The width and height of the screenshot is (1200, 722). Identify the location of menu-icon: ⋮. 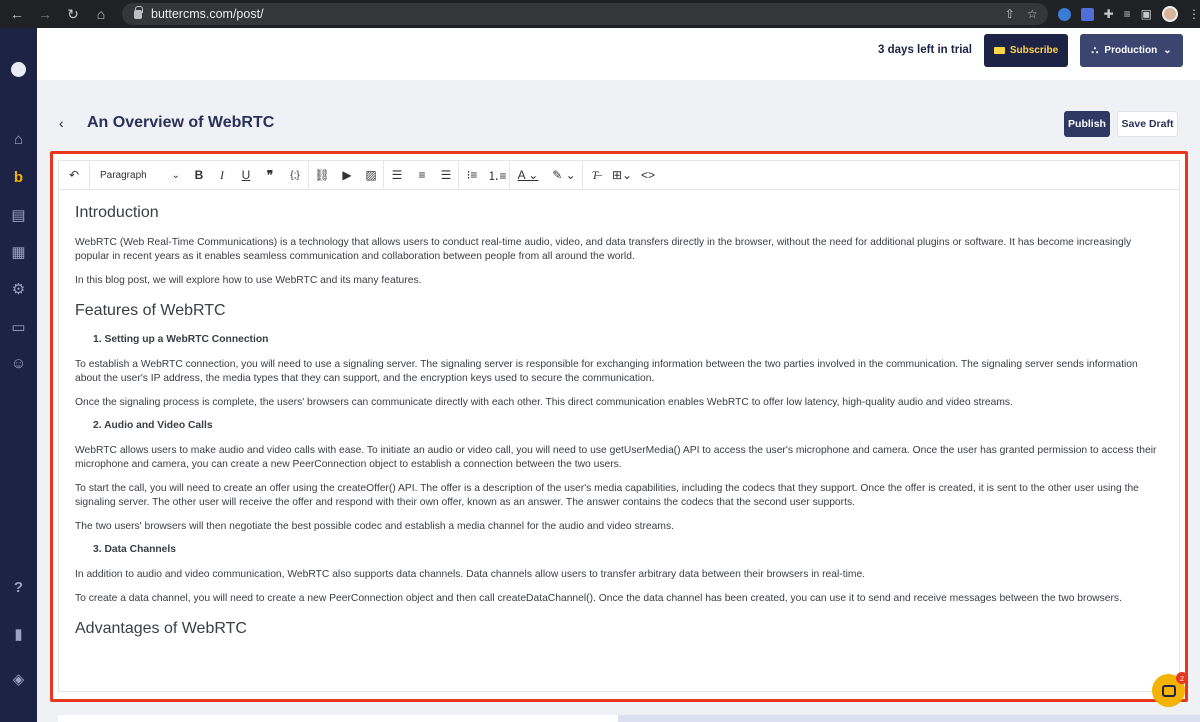
(1194, 14).